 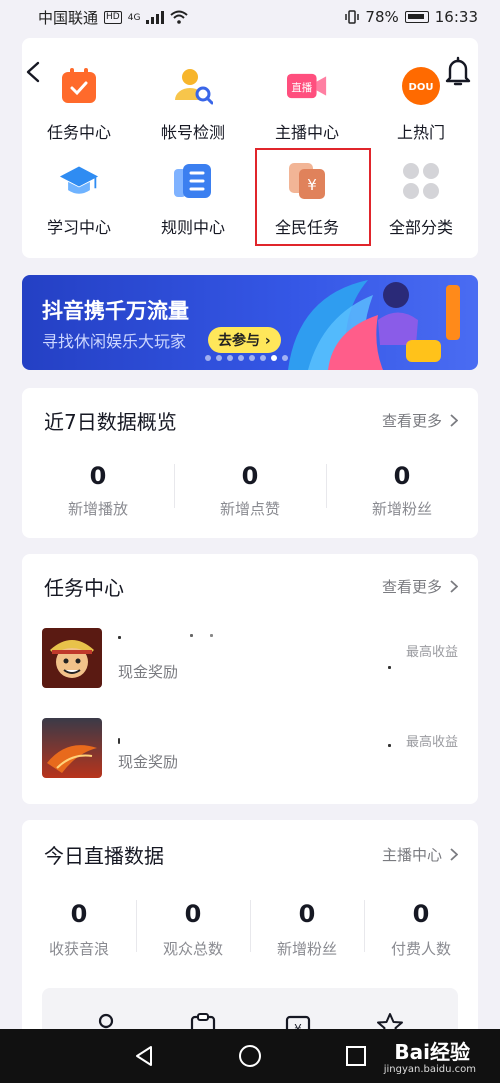 What do you see at coordinates (78, 132) in the screenshot?
I see `tool-label: 任务中心` at bounding box center [78, 132].